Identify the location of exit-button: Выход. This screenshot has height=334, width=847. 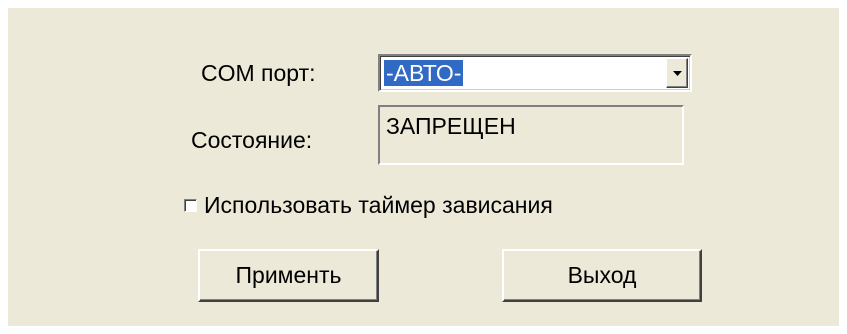
(602, 275).